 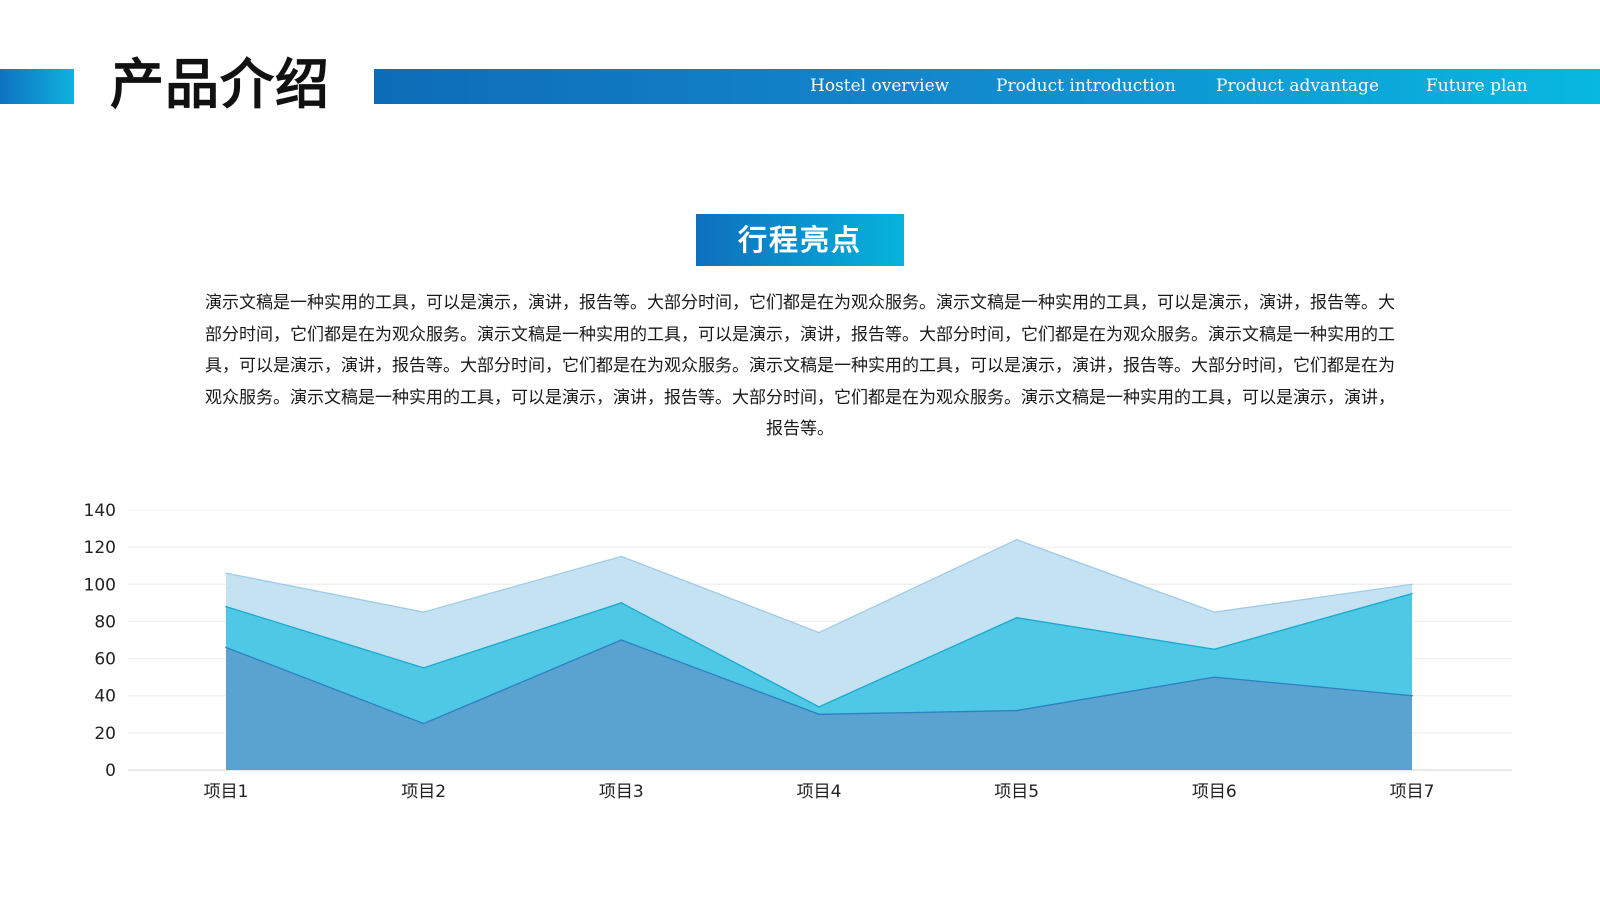 I want to click on x-tick-label: 项目7, so click(x=1412, y=792).